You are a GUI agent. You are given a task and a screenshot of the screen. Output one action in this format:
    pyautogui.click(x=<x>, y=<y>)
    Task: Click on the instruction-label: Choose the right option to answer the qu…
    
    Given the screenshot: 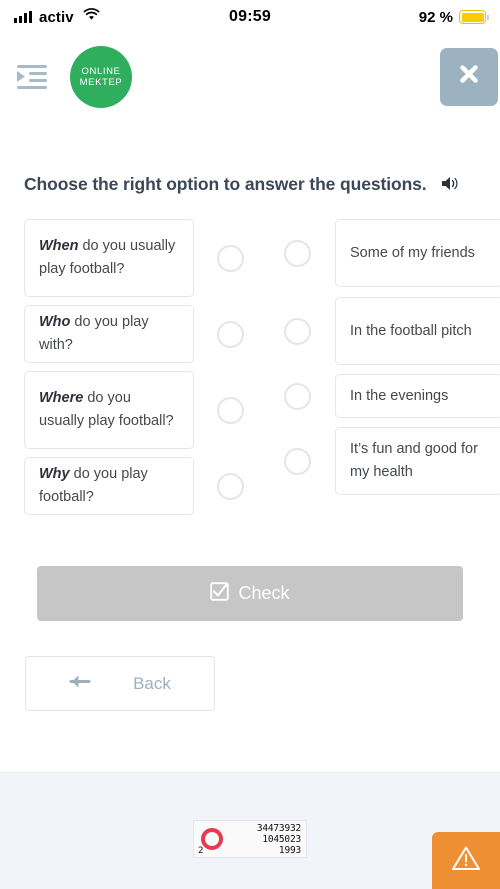 What is the action you would take?
    pyautogui.click(x=225, y=184)
    